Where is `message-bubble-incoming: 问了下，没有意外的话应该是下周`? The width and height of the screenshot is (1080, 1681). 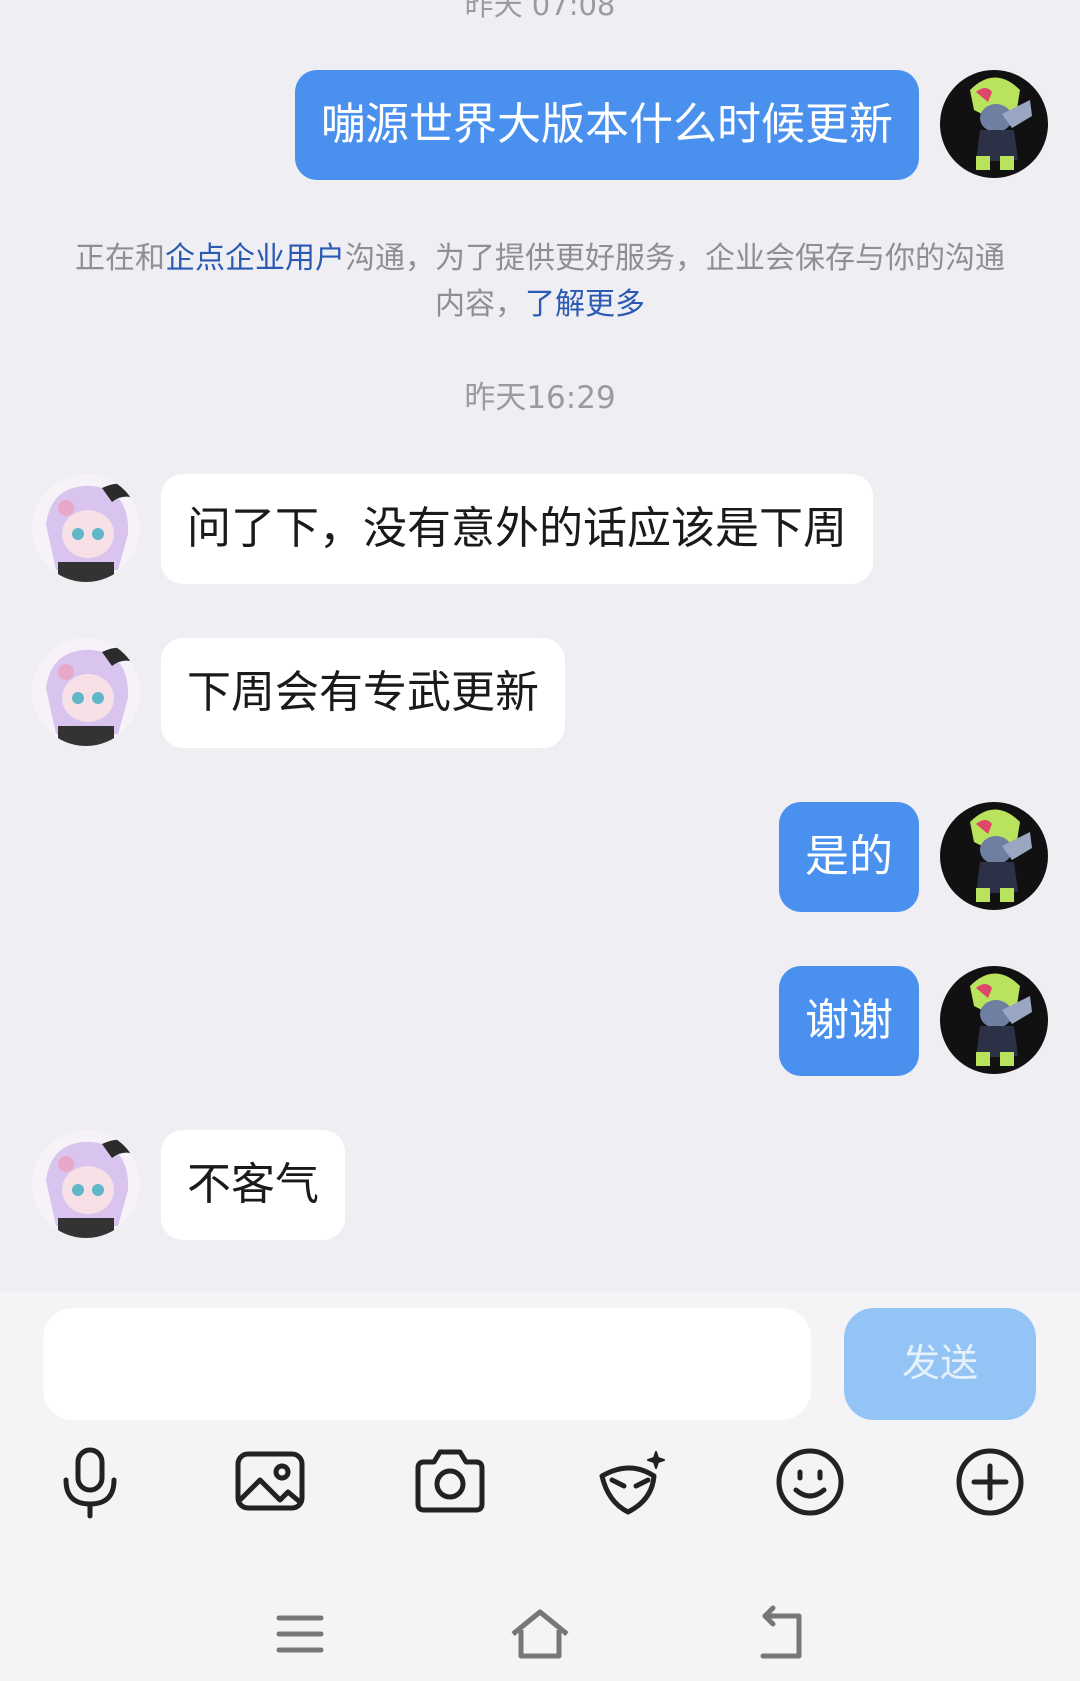
message-bubble-incoming: 问了下，没有意外的话应该是下周 is located at coordinates (517, 529).